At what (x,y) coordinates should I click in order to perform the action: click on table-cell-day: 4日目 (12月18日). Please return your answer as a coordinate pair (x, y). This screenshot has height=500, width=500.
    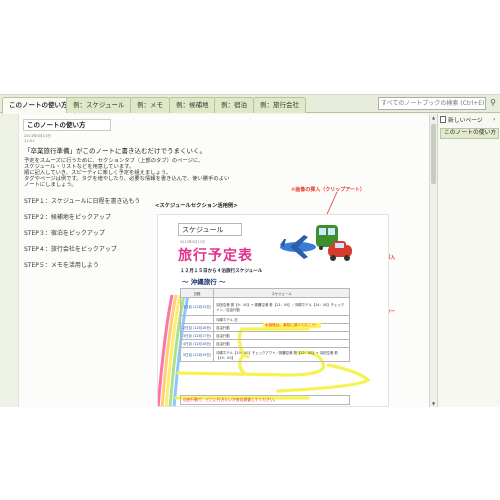
    Looking at the image, I should click on (197, 343).